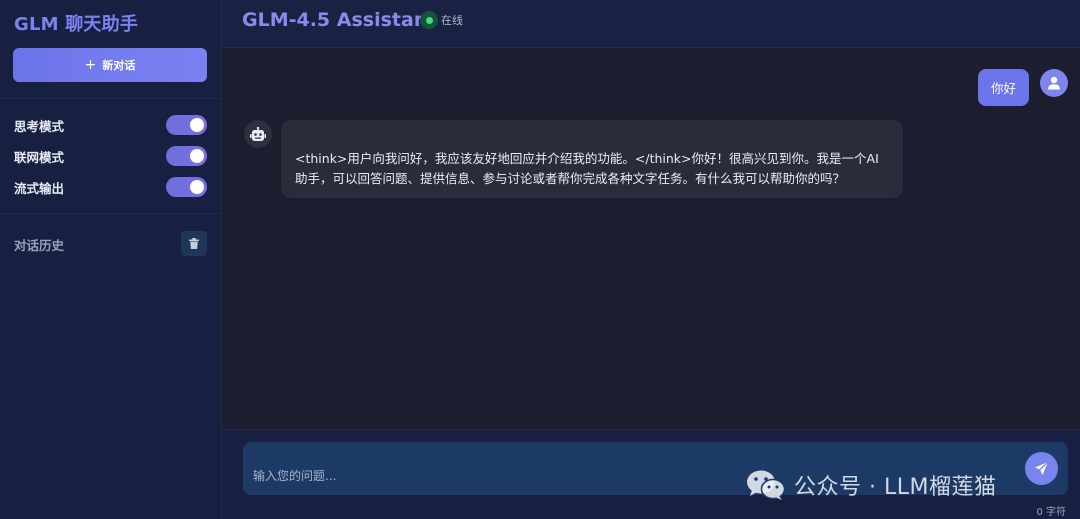  I want to click on new-chat-button: + 新对话, so click(110, 65).